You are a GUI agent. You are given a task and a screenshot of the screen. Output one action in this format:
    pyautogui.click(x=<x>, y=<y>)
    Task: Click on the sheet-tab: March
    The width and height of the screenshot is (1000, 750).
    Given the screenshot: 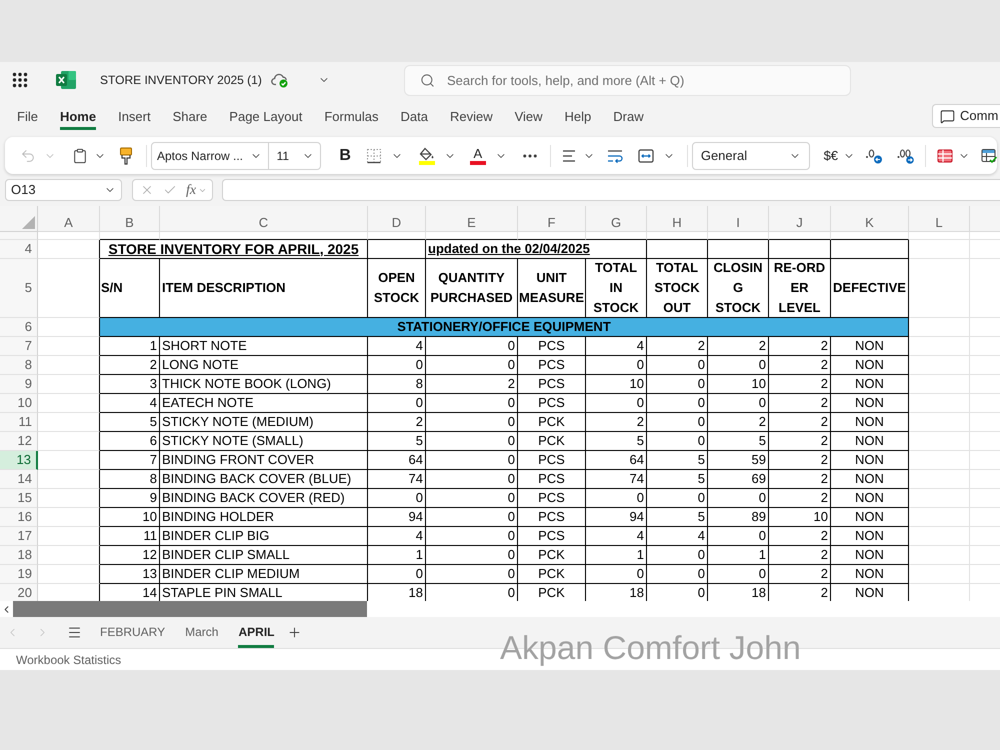 What is the action you would take?
    pyautogui.click(x=201, y=632)
    